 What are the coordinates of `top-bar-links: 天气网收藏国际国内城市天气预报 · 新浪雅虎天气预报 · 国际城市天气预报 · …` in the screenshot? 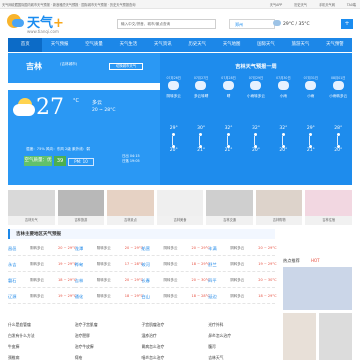 It's located at (68, 4).